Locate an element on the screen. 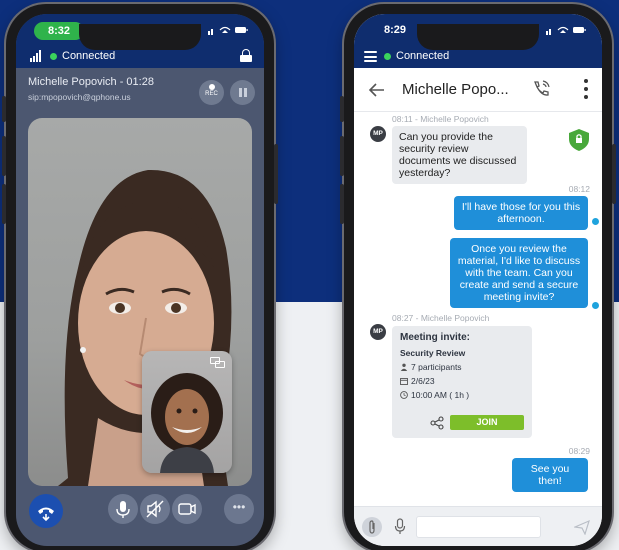 The height and width of the screenshot is (550, 619). join-meeting-button: JOIN is located at coordinates (487, 422).